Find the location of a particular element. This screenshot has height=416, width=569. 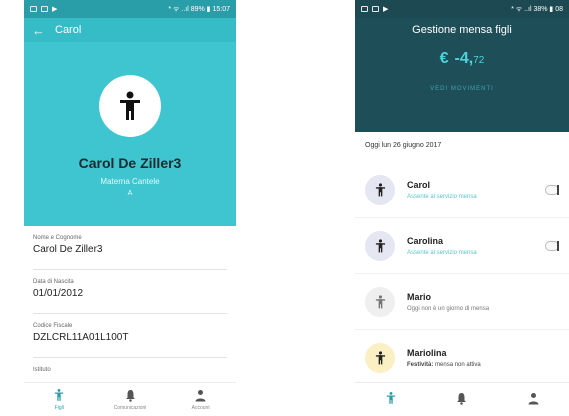

status-right: * ᯤ ..ıl 89% ▮ 15:07 is located at coordinates (199, 9).